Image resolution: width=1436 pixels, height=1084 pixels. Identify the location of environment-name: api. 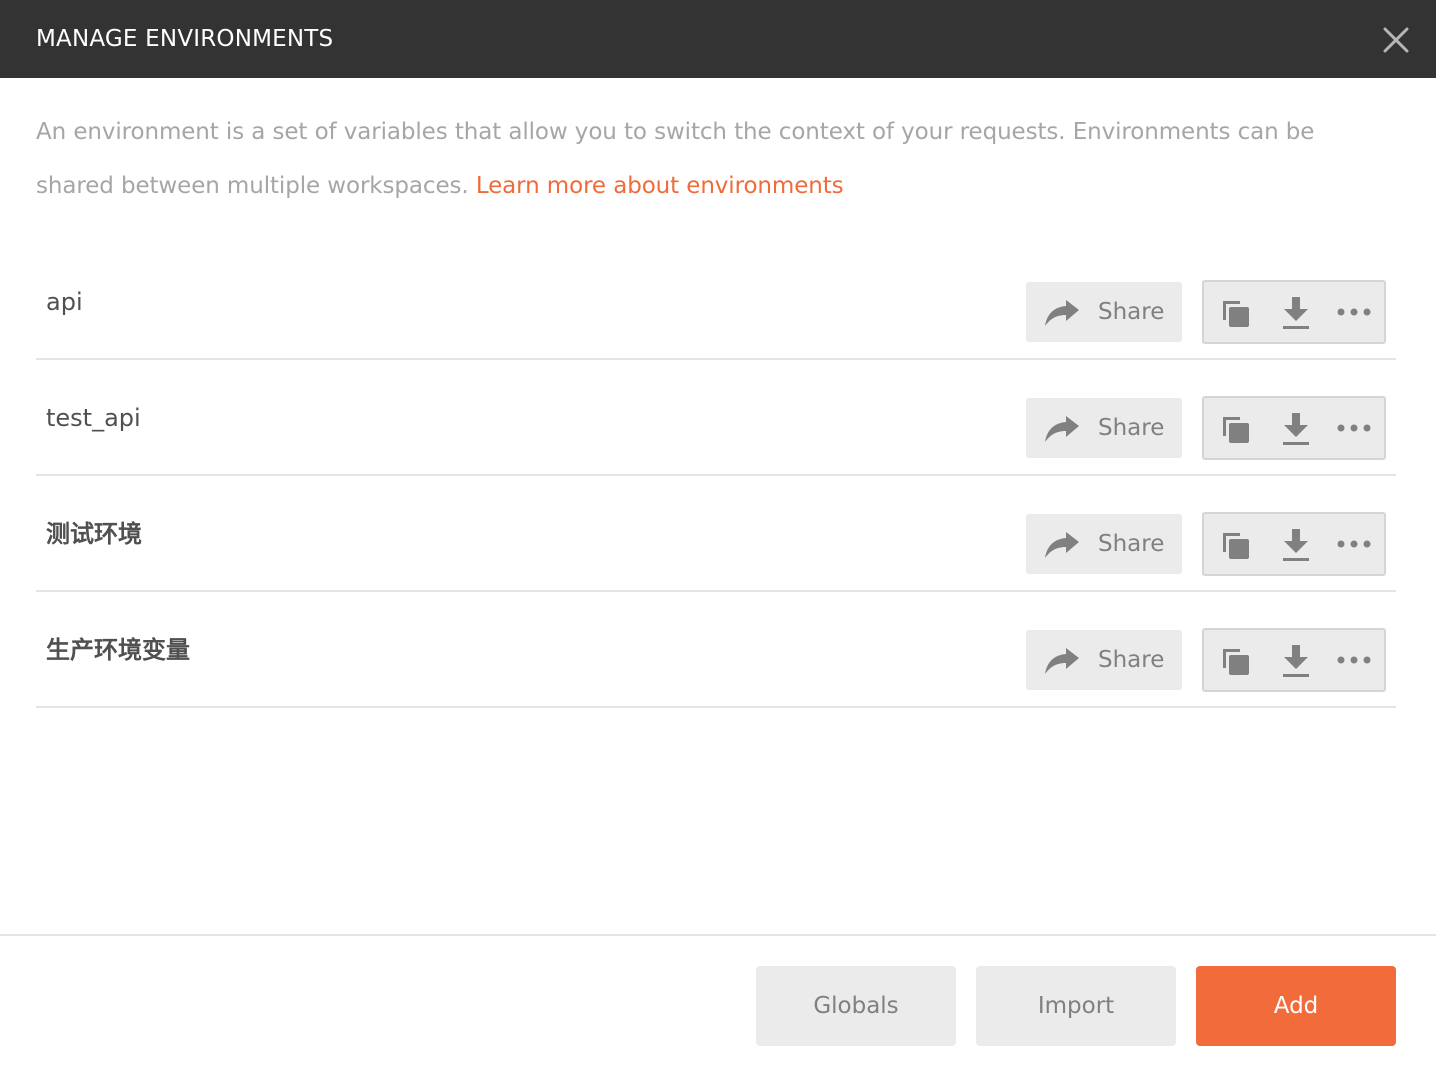
(64, 302).